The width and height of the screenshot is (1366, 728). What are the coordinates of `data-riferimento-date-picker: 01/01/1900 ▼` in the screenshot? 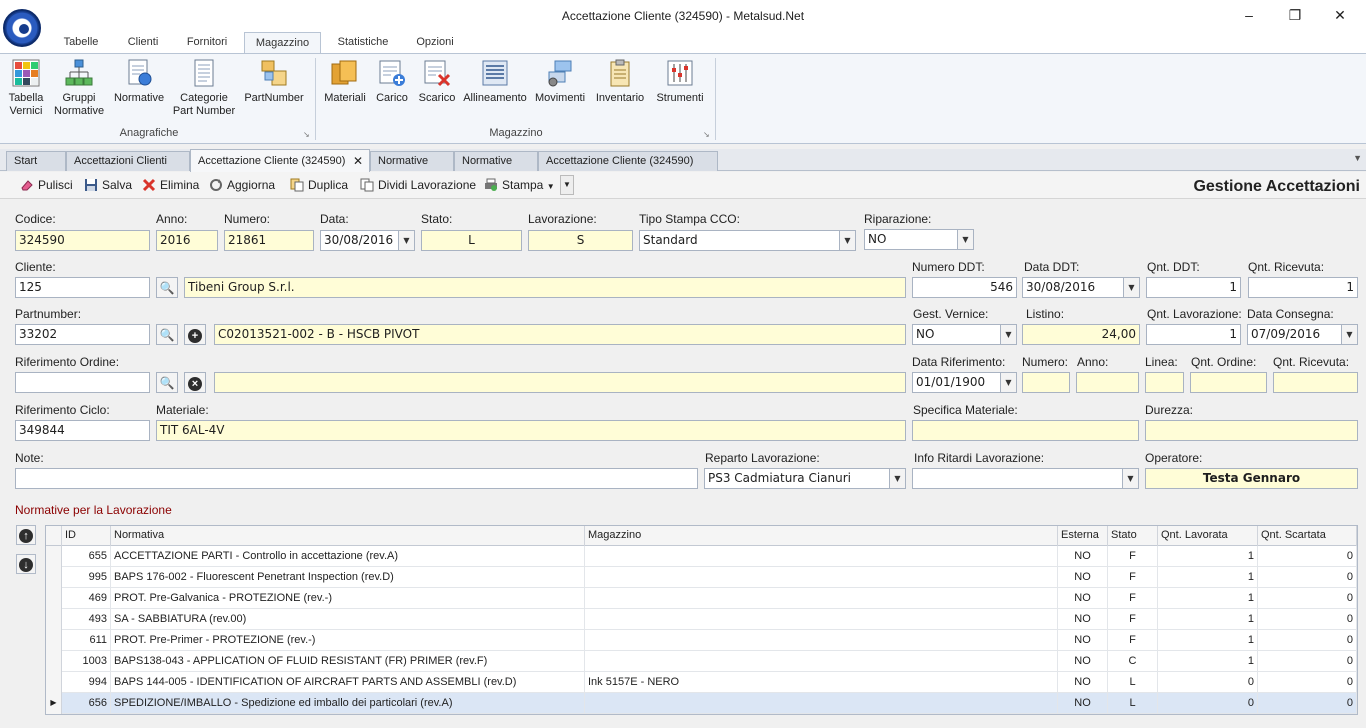 It's located at (964, 382).